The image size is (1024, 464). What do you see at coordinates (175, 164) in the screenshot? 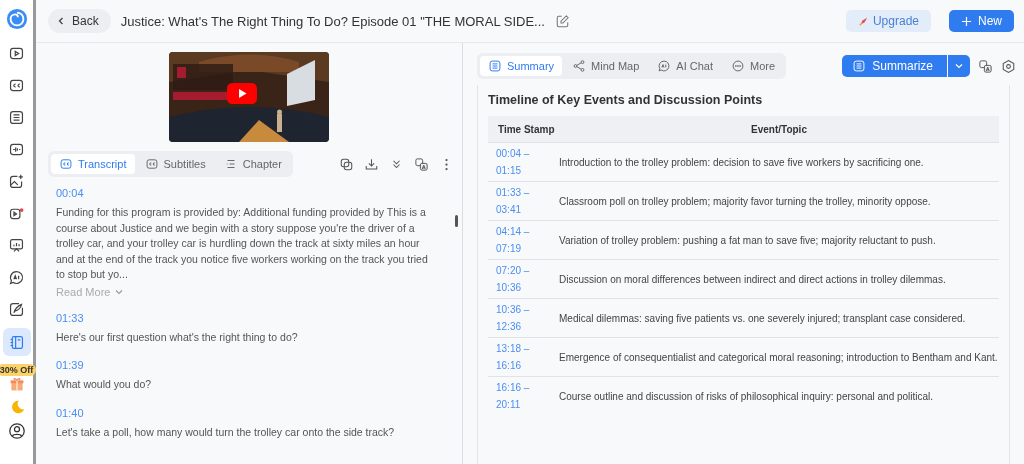
I see `tab: Subtitles` at bounding box center [175, 164].